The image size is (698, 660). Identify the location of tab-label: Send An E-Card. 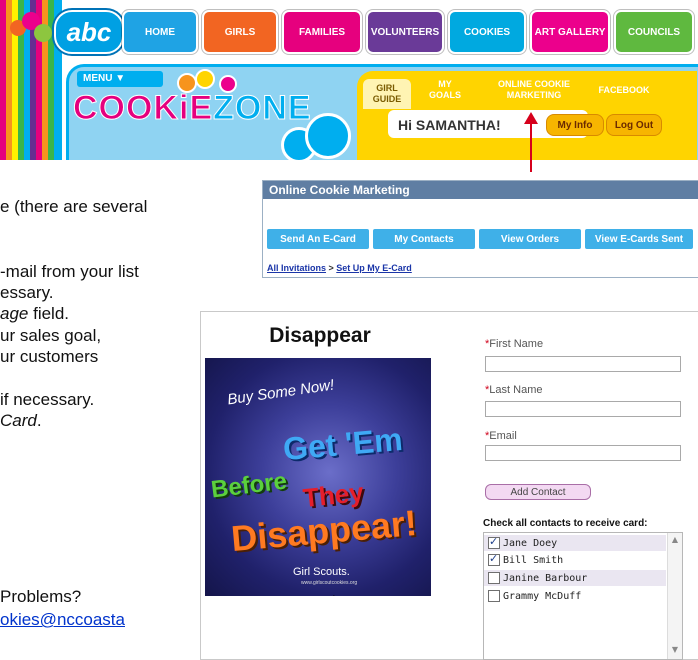
(318, 239).